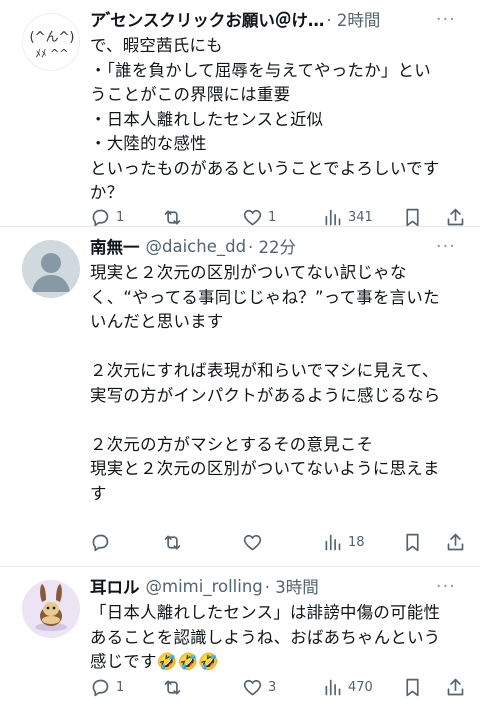 This screenshot has width=480, height=716. I want to click on tweet-actions: 1 1 341, so click(278, 217).